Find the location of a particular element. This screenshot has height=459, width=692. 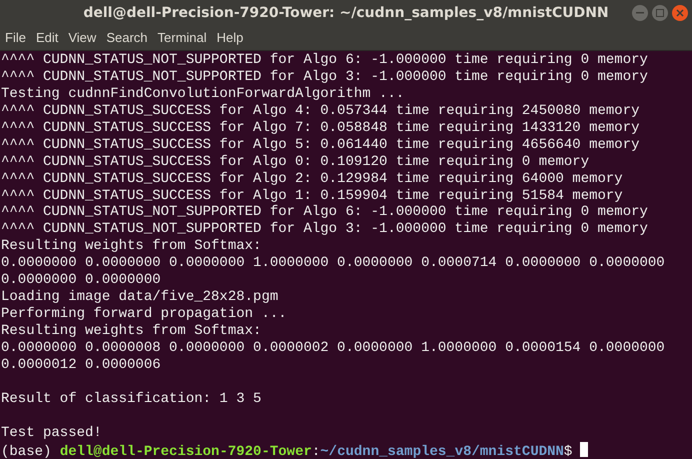

menu-item: Help is located at coordinates (230, 37).